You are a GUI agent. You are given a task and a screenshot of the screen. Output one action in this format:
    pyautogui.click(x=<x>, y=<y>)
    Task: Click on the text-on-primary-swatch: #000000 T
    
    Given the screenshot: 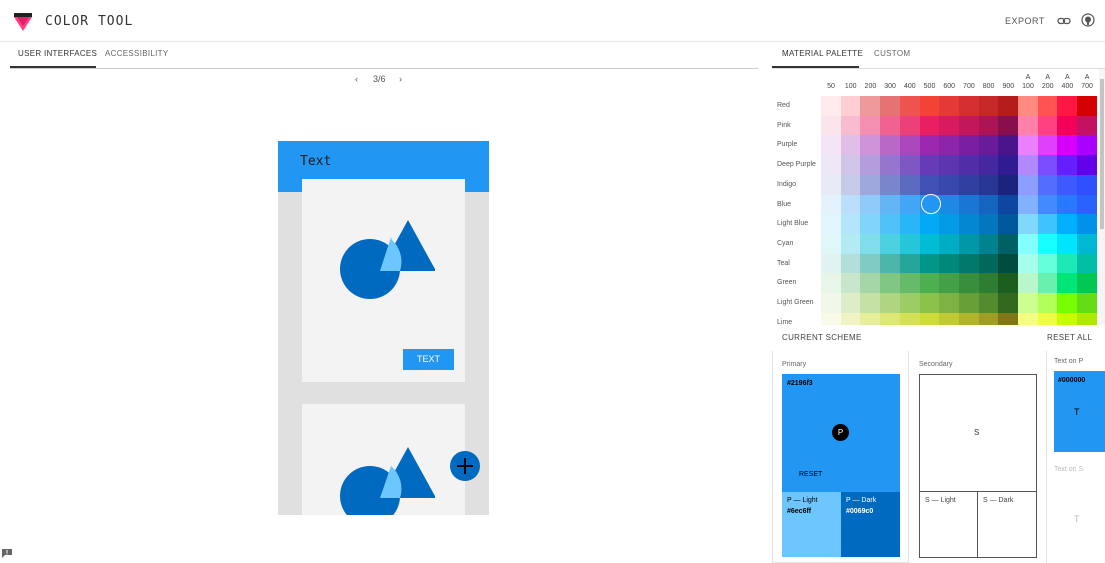 What is the action you would take?
    pyautogui.click(x=1079, y=411)
    